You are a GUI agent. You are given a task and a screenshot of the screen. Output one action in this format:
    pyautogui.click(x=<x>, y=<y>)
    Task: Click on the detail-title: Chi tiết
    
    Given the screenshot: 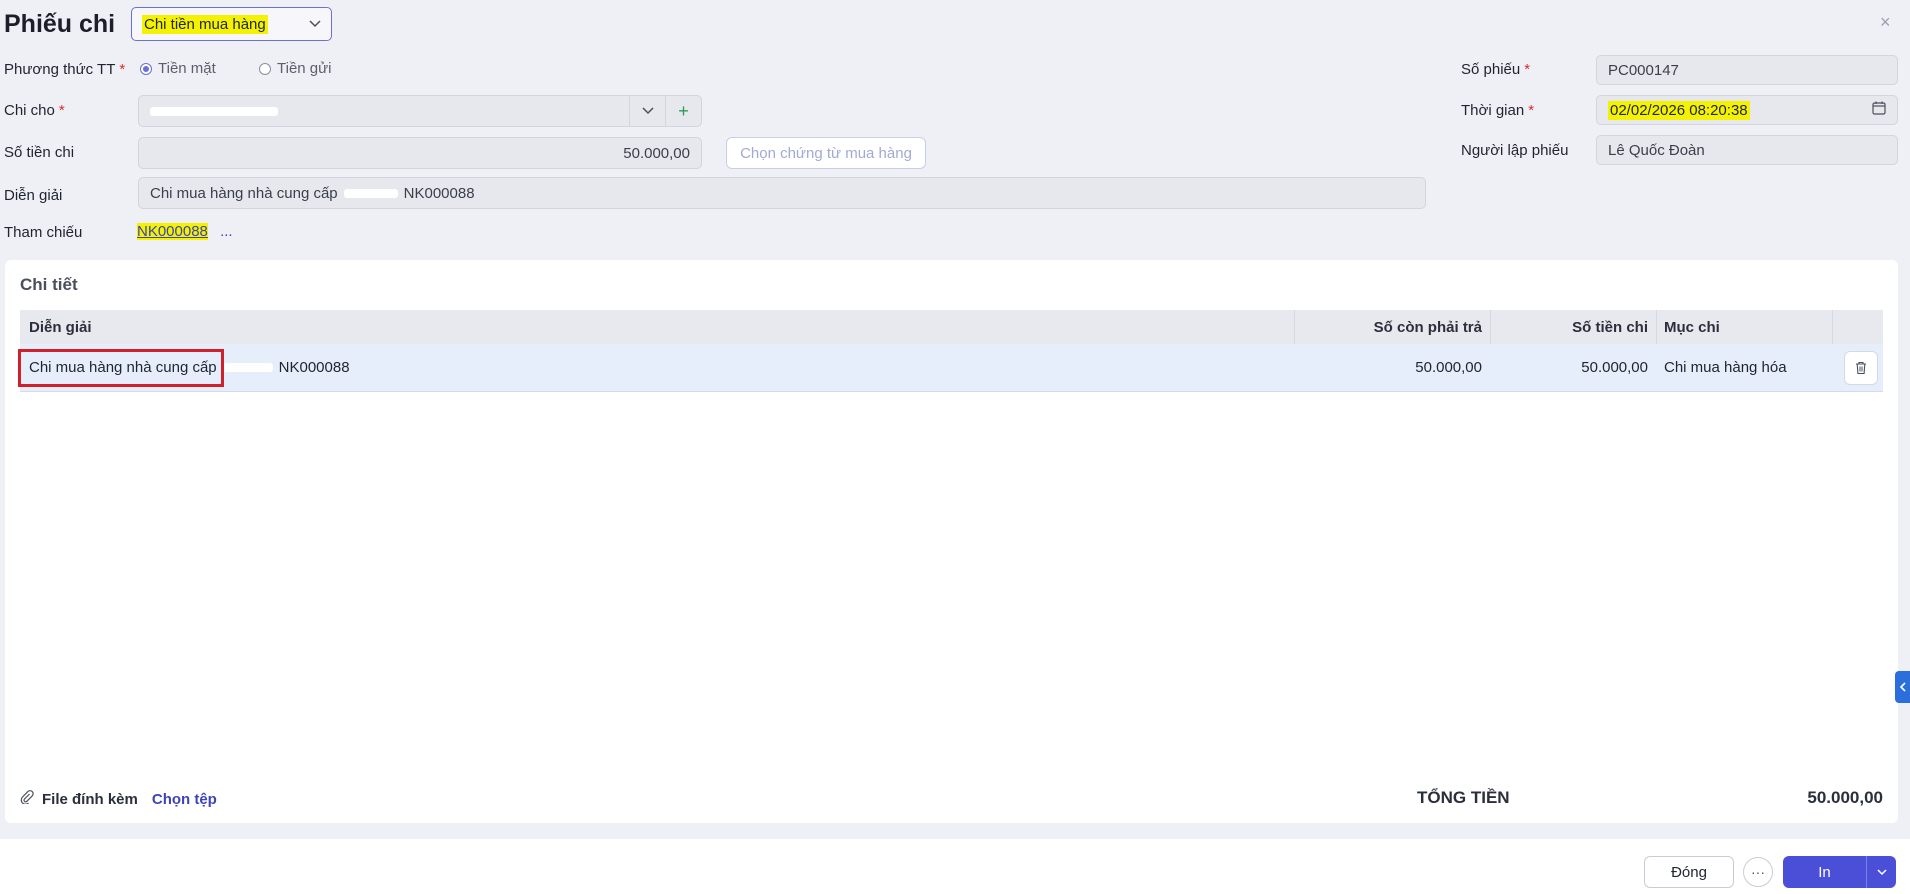 What is the action you would take?
    pyautogui.click(x=49, y=284)
    